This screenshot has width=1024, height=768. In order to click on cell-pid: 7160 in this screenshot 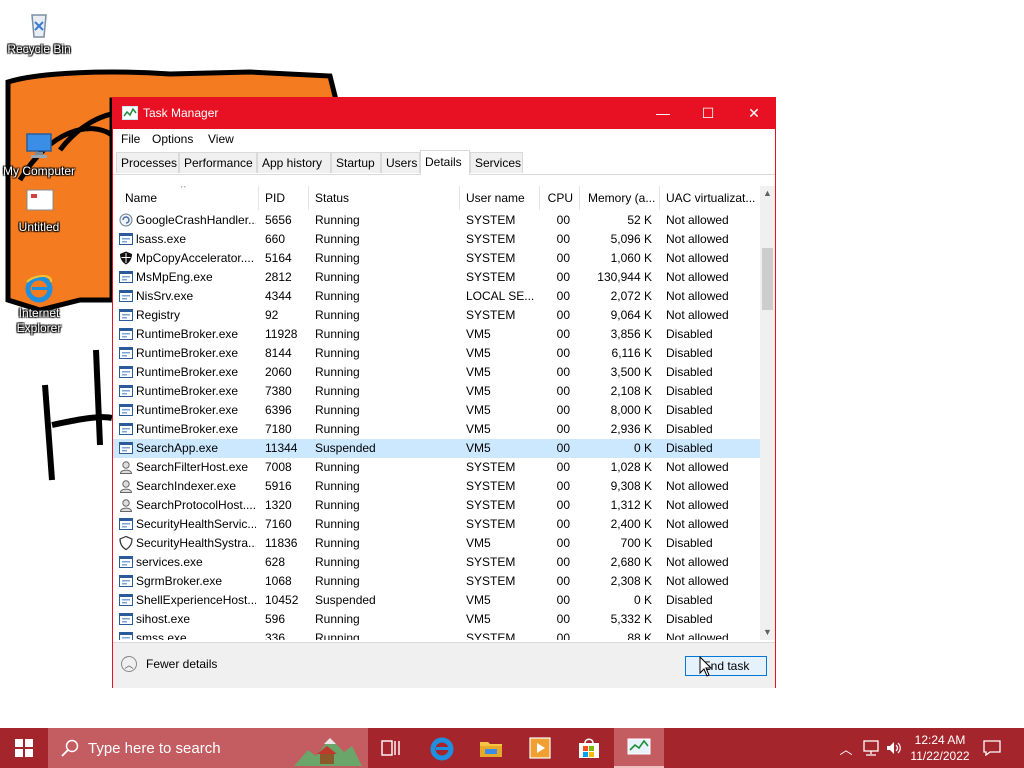, I will do `click(278, 524)`.